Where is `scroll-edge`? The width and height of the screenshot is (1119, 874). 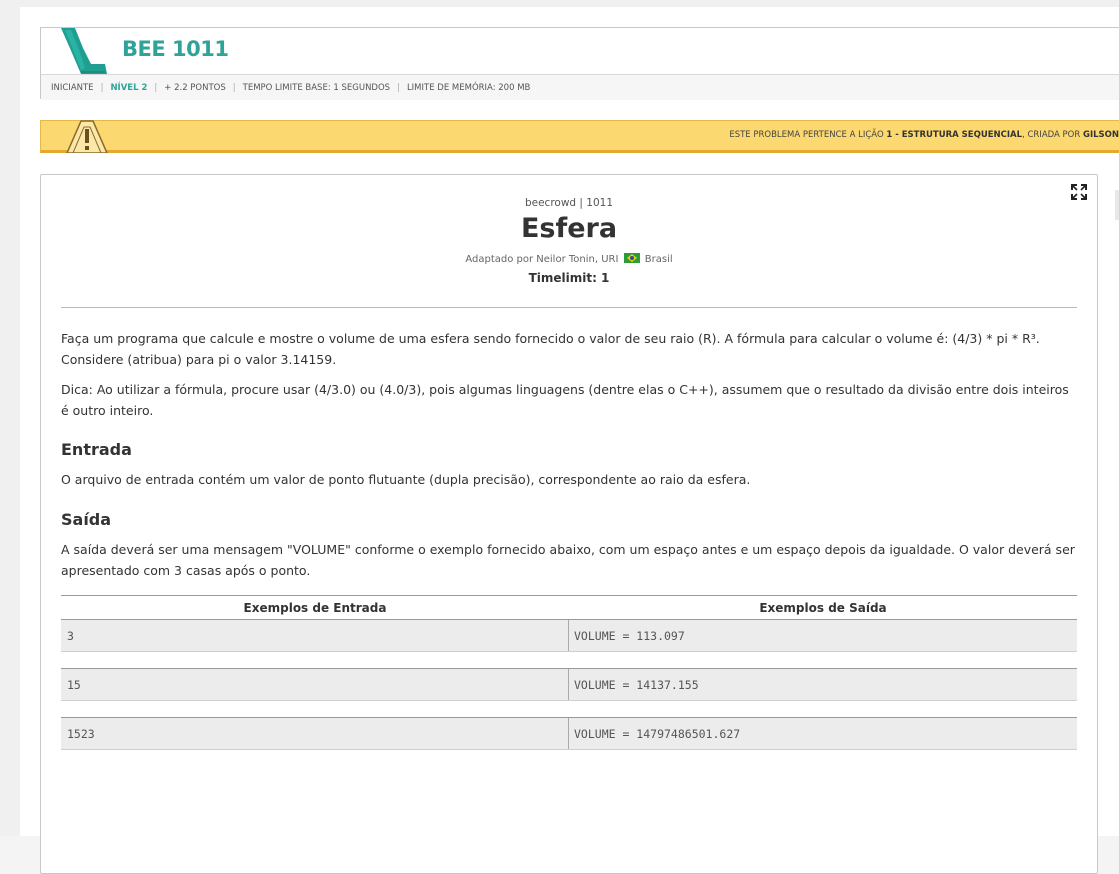 scroll-edge is located at coordinates (1117, 205).